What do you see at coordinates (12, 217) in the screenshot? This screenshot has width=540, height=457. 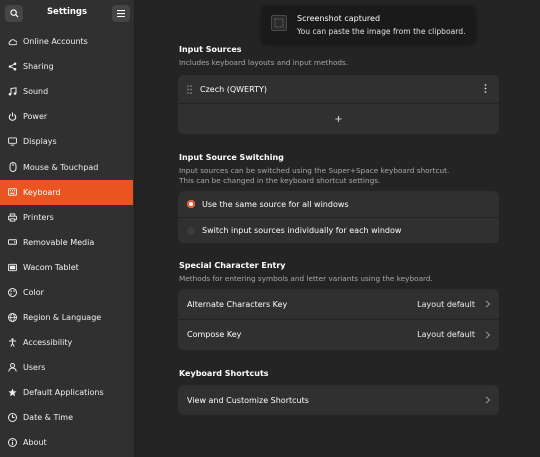 I see `printer-icon` at bounding box center [12, 217].